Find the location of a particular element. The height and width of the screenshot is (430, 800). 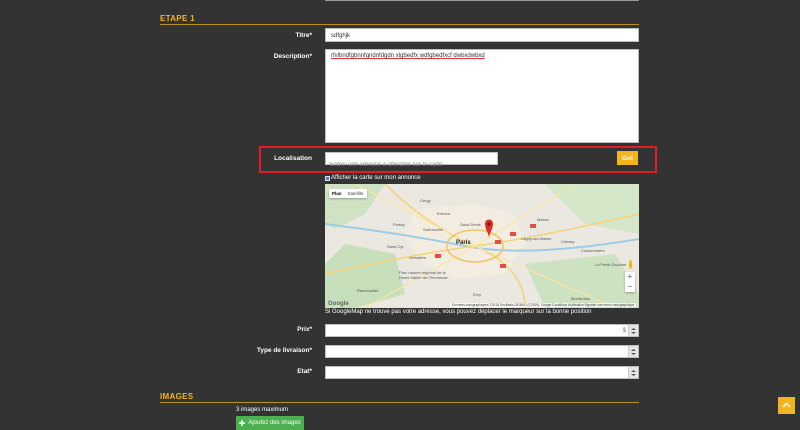

zoom-out-button: − is located at coordinates (630, 287).